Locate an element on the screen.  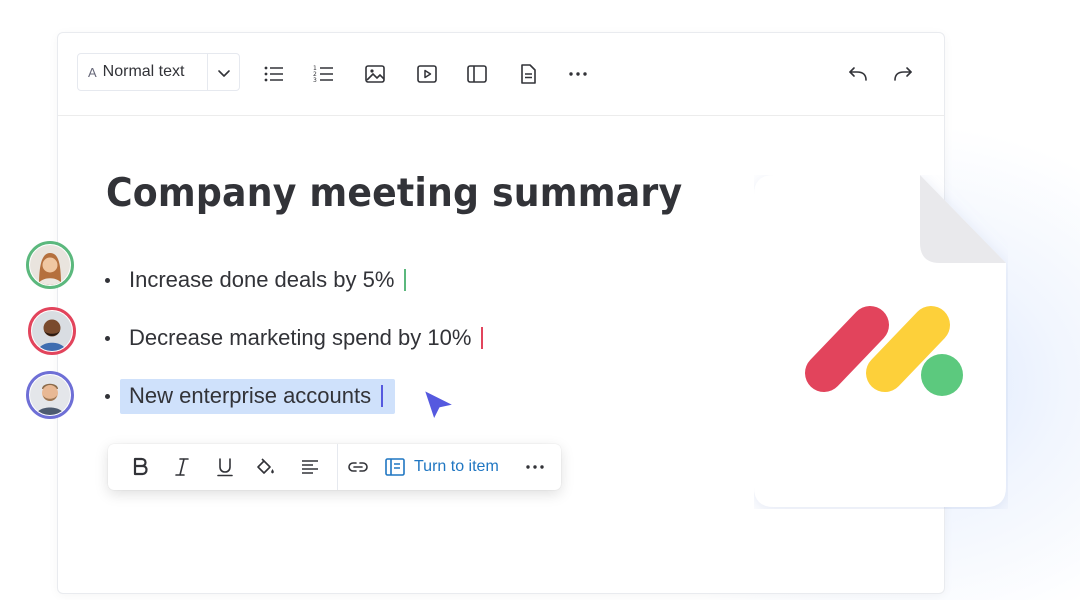
bold-icon is located at coordinates (140, 467).